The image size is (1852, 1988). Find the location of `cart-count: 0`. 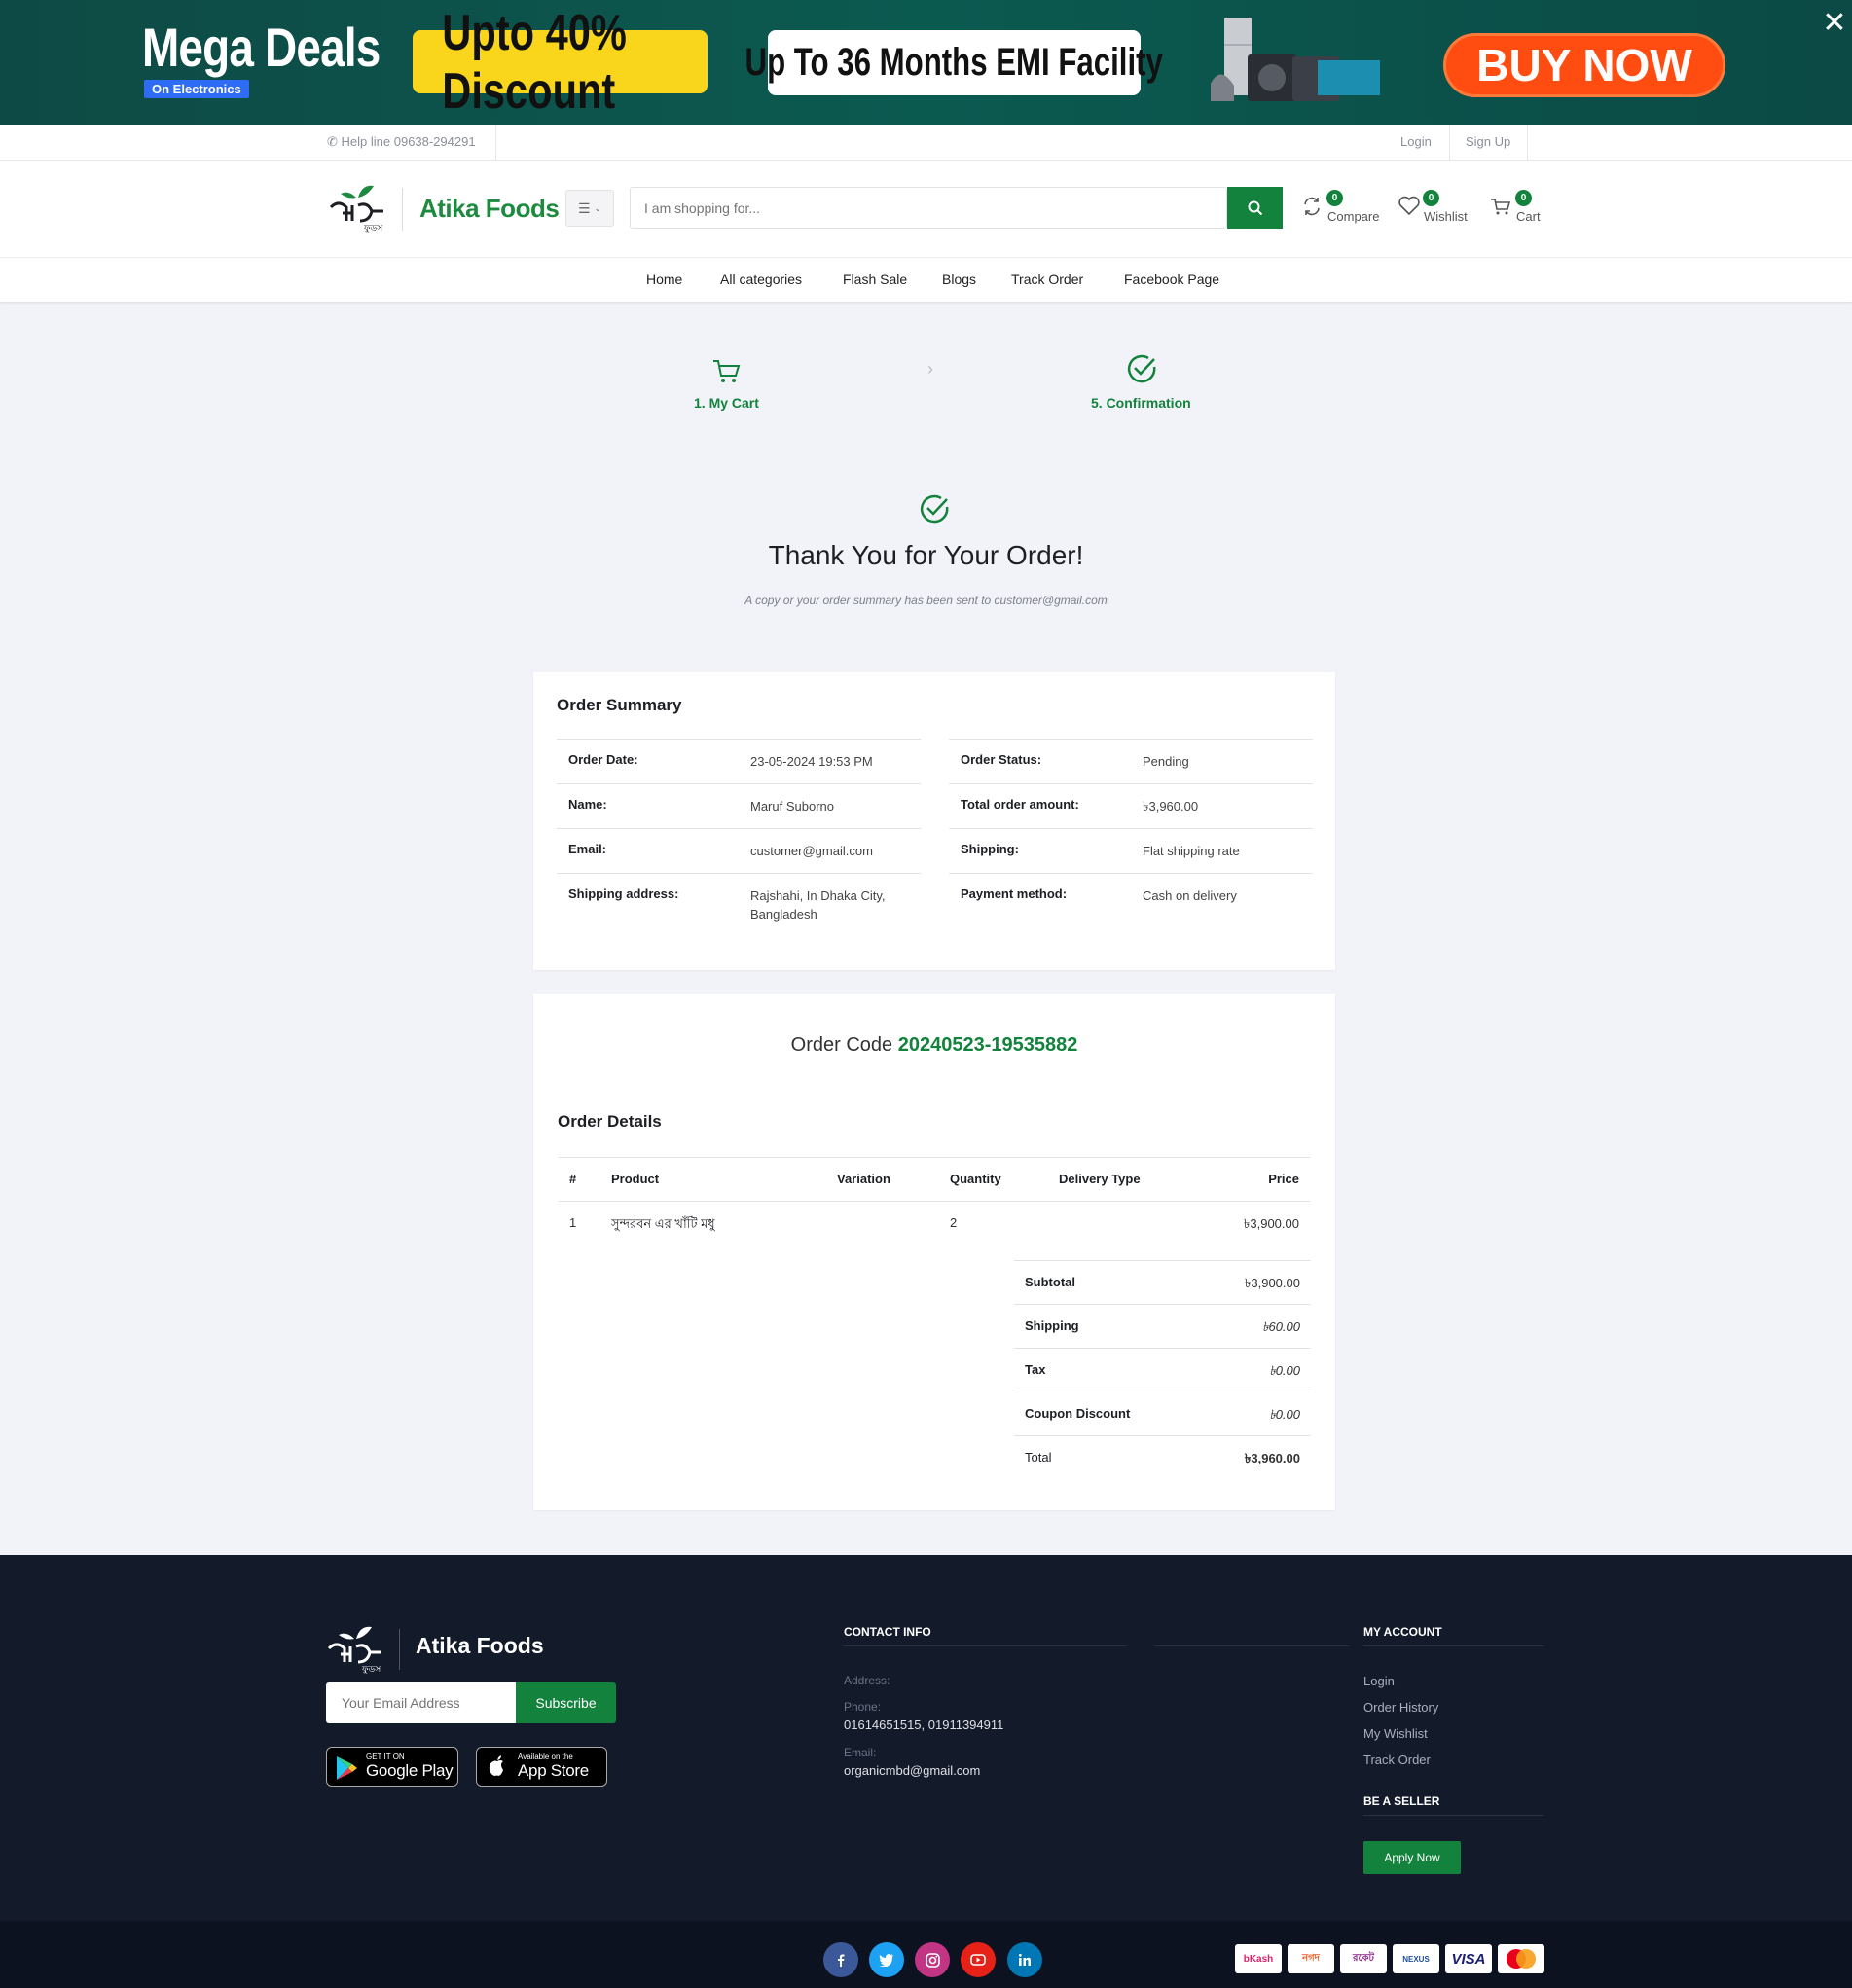

cart-count: 0 is located at coordinates (1523, 198).